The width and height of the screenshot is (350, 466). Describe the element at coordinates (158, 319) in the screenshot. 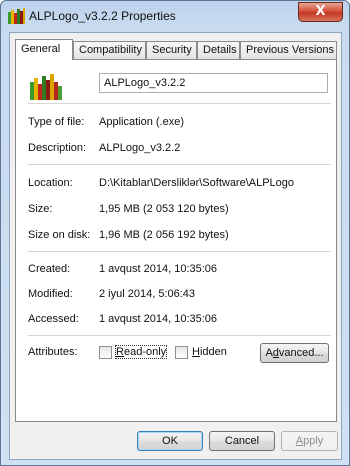

I see `accessed-value: 1 avqust 2014, 10:35:06` at that location.